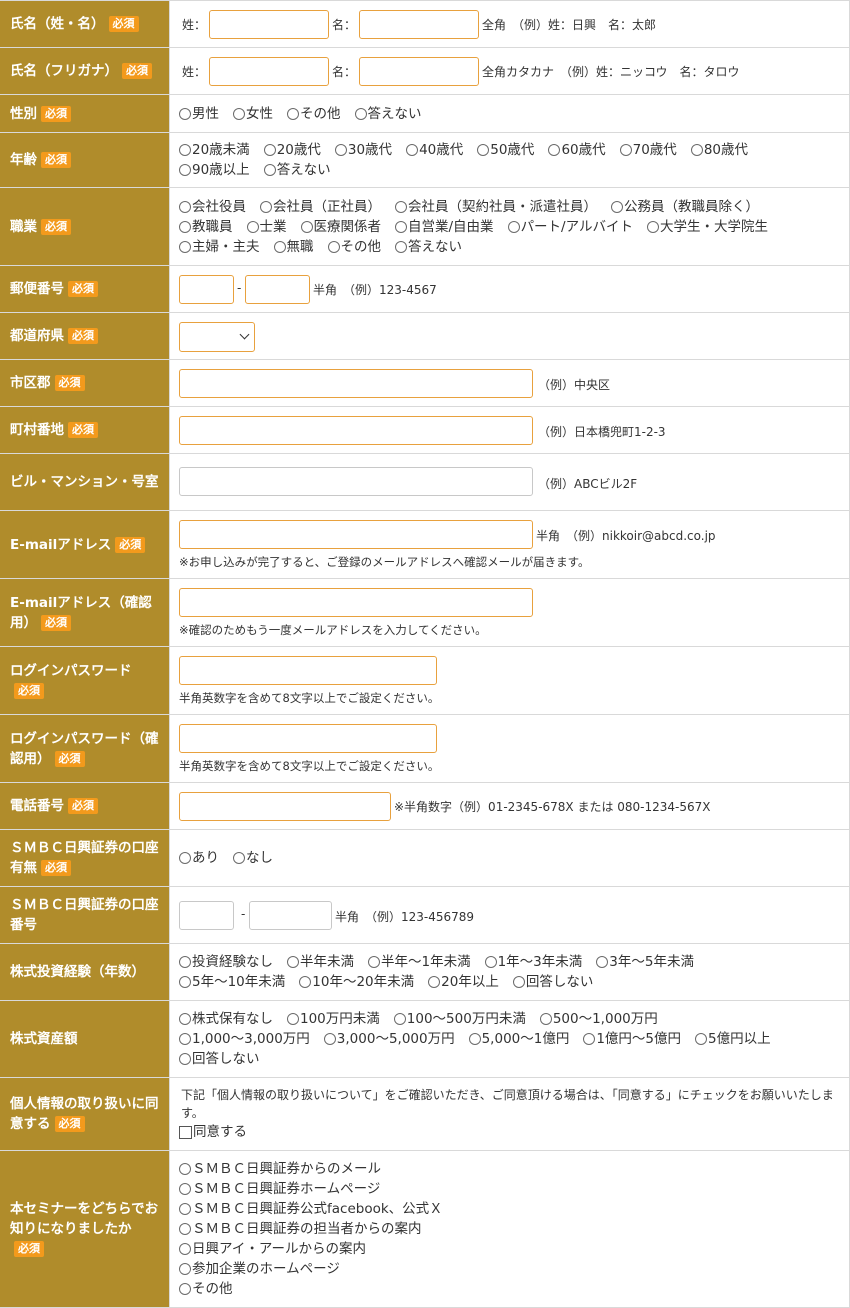 This screenshot has height=1308, width=850. What do you see at coordinates (217, 337) in the screenshot?
I see `prefecture-select` at bounding box center [217, 337].